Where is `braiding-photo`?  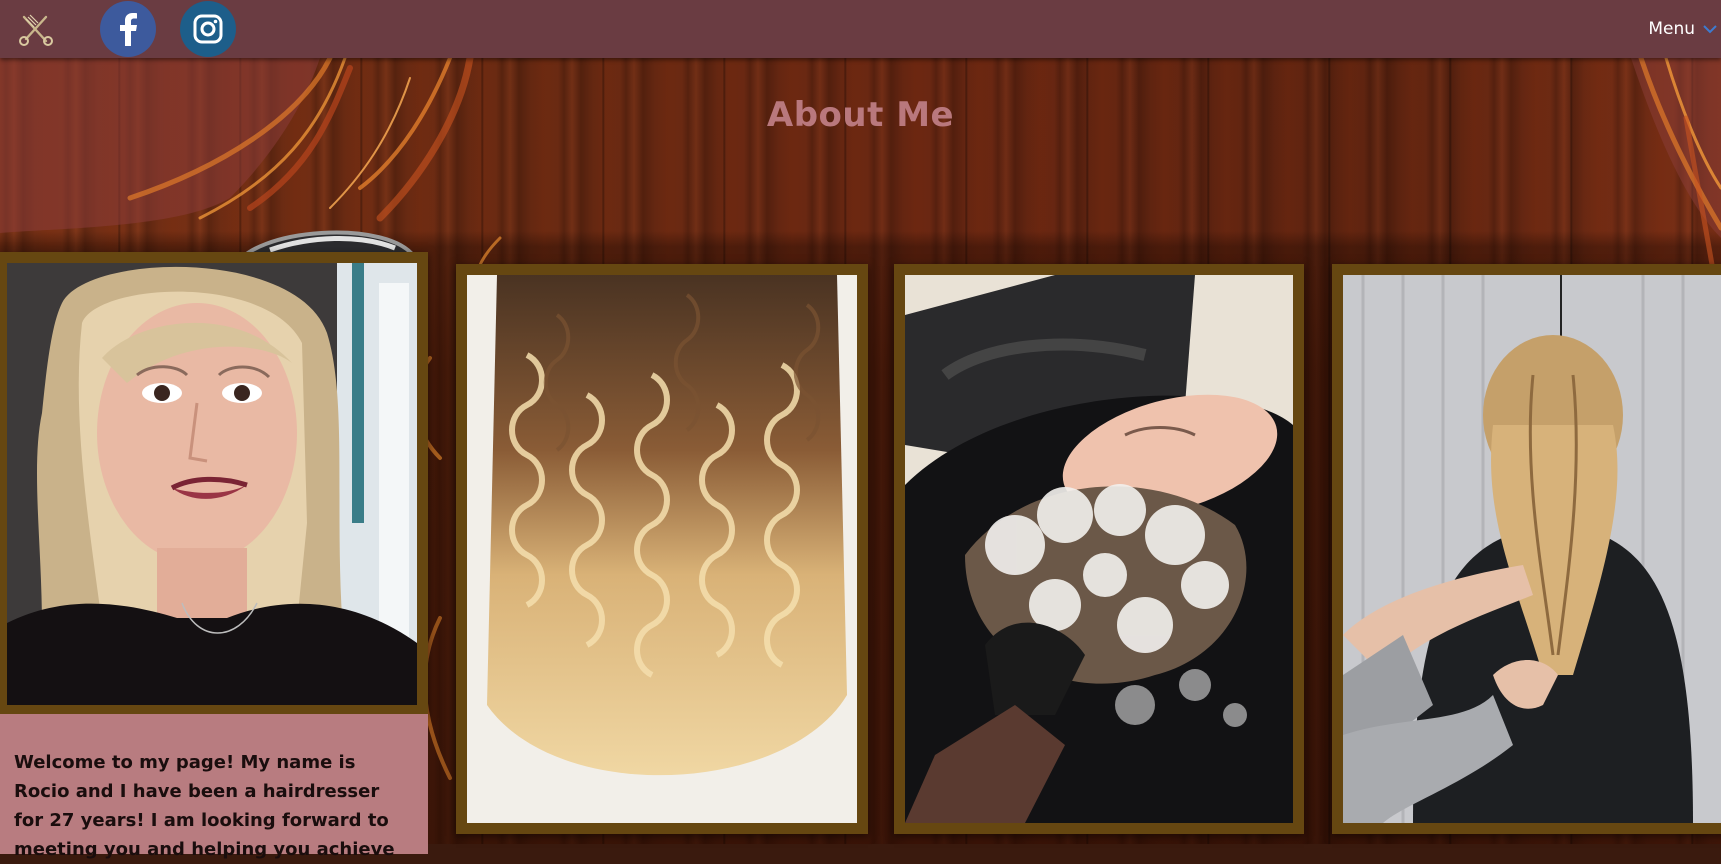 braiding-photo is located at coordinates (1532, 549).